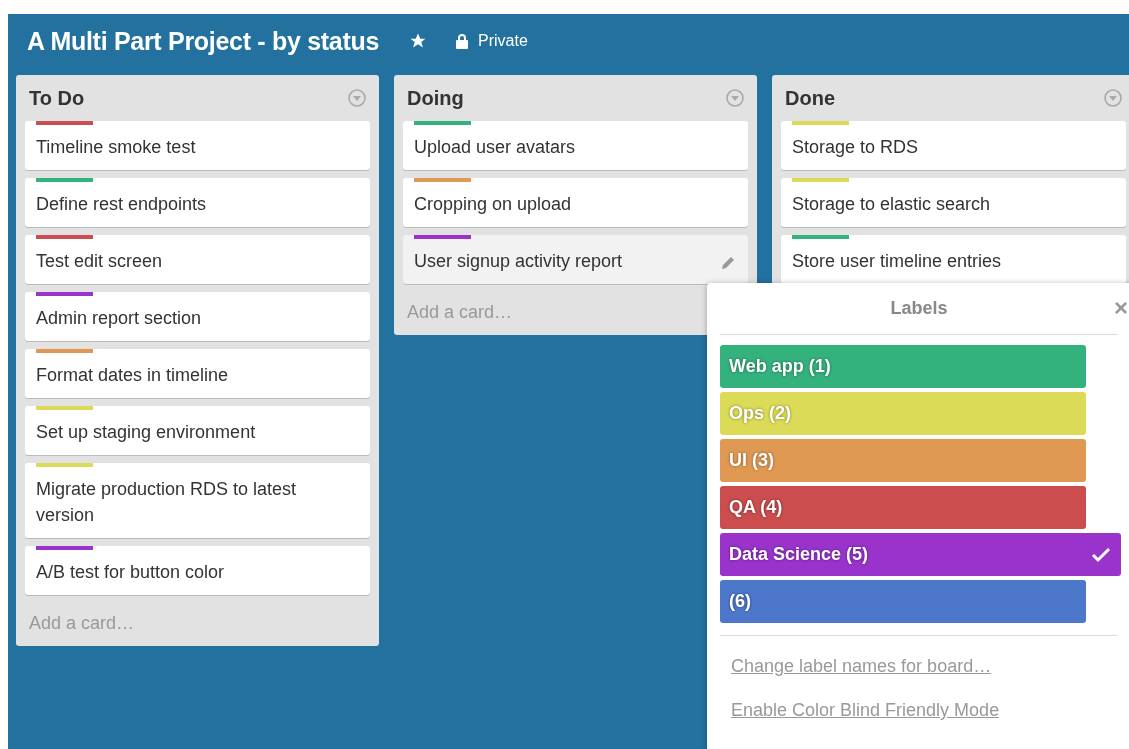 Image resolution: width=1129 pixels, height=749 pixels. What do you see at coordinates (891, 204) in the screenshot?
I see `card-title: Storage to elastic search` at bounding box center [891, 204].